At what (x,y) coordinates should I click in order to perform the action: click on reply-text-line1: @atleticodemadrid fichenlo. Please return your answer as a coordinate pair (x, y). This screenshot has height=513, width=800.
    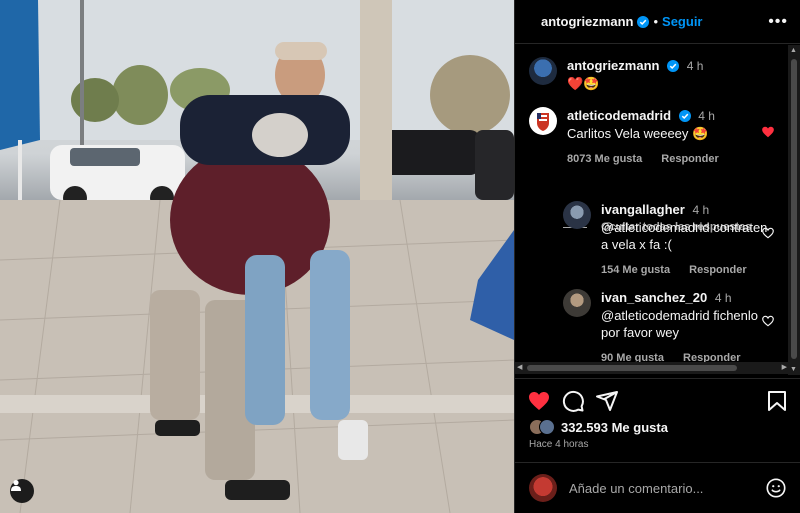
    Looking at the image, I should click on (680, 315).